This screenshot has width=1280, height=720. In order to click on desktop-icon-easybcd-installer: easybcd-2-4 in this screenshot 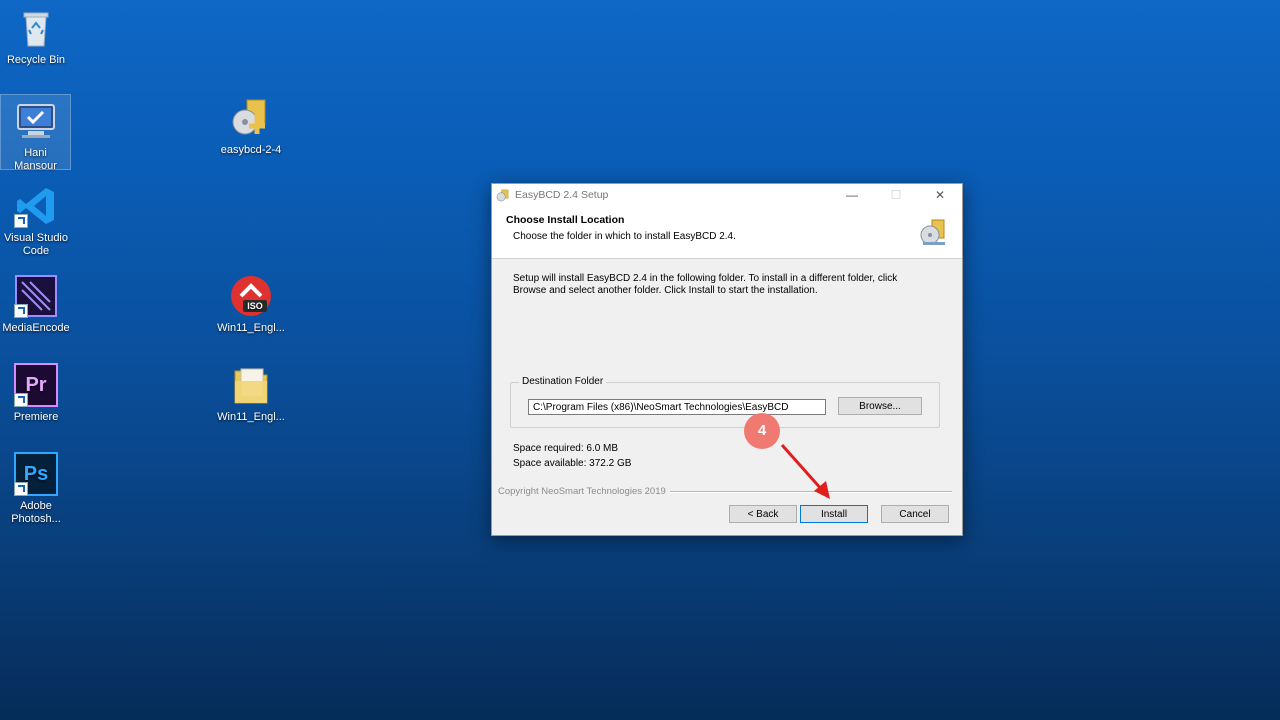, I will do `click(251, 126)`.